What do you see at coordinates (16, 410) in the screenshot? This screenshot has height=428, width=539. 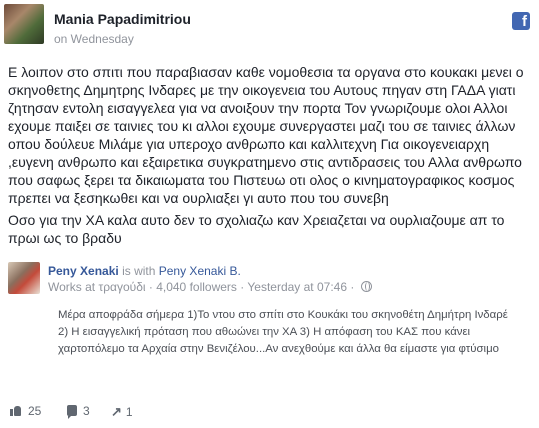 I see `like-icon` at bounding box center [16, 410].